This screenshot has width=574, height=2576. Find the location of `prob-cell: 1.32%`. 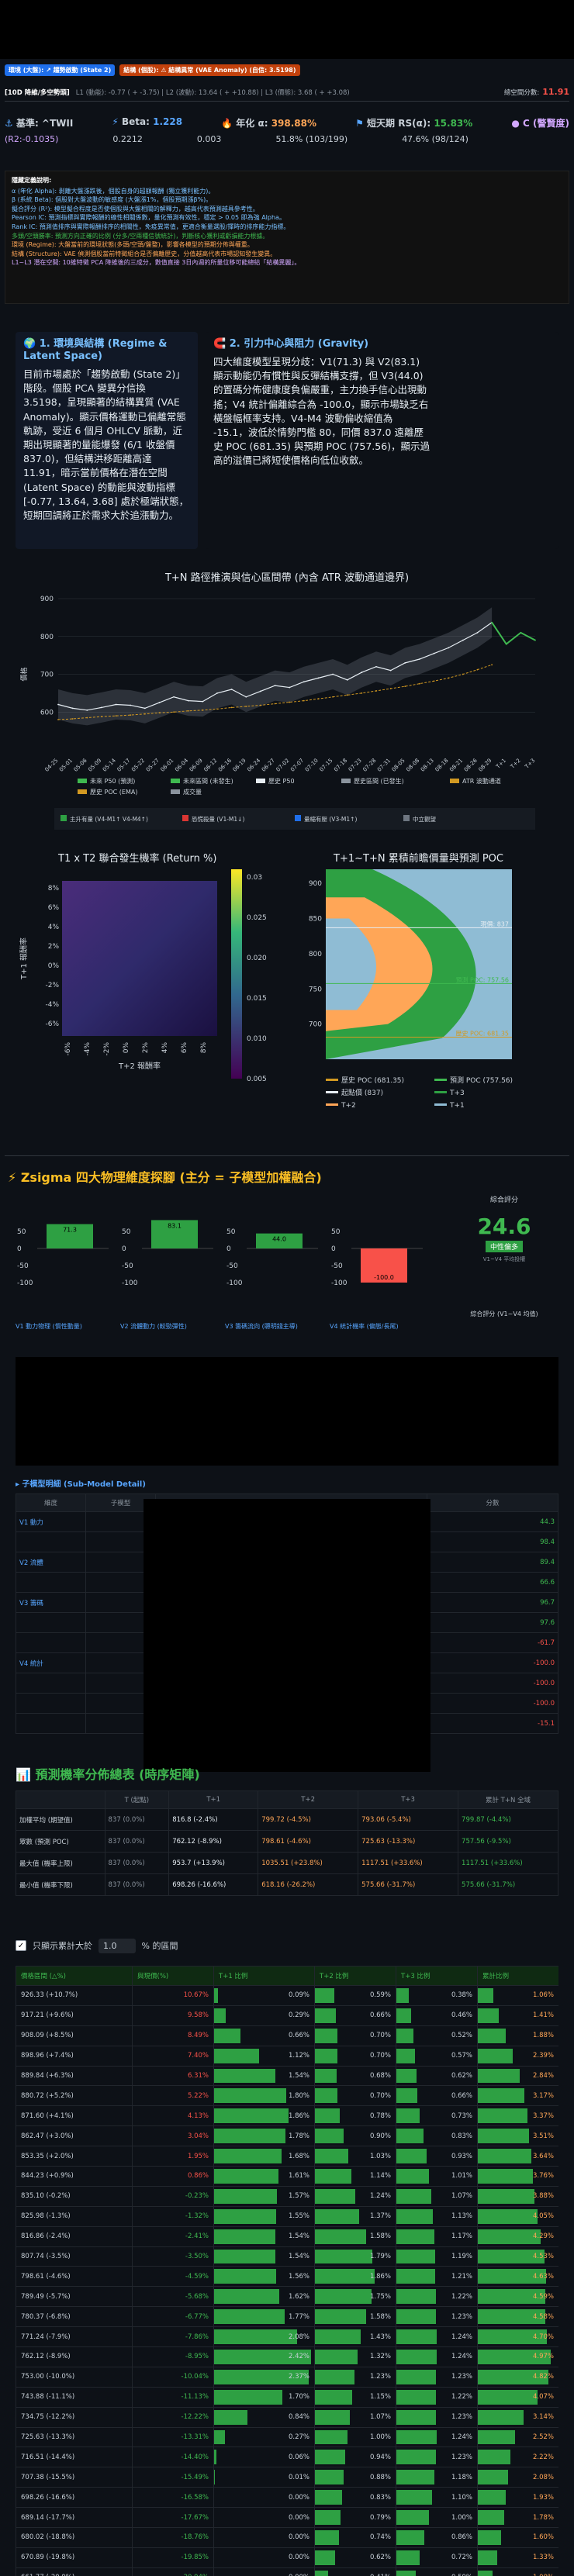

prob-cell: 1.32% is located at coordinates (355, 2356).